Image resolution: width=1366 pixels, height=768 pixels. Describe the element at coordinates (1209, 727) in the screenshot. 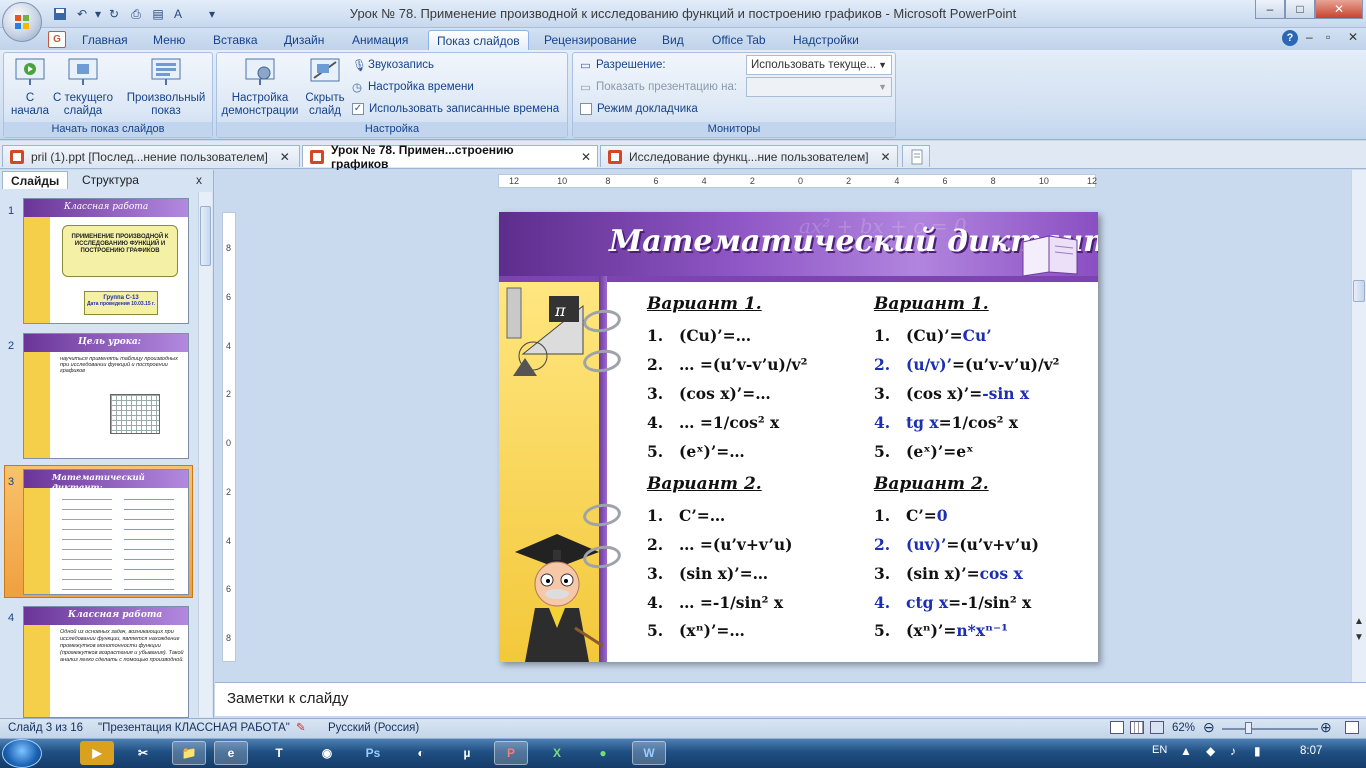

I see `zoom-out-icon: ⊖` at that location.